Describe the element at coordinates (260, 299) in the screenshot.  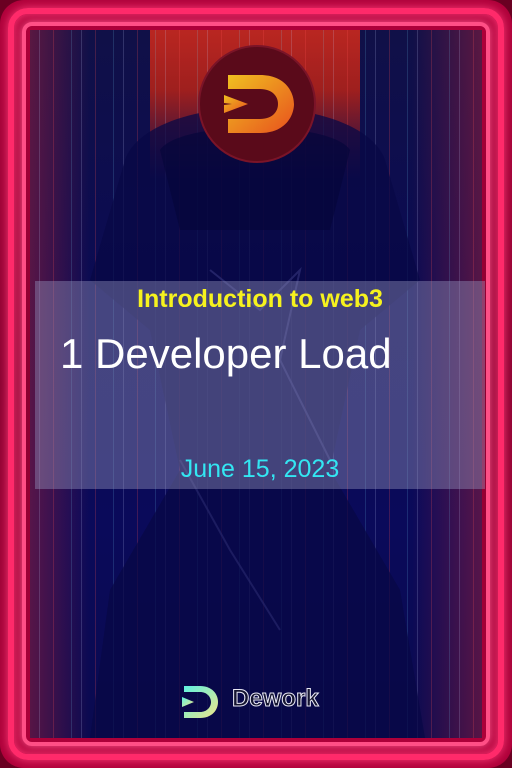
I see `card-title: Introduction to web3` at that location.